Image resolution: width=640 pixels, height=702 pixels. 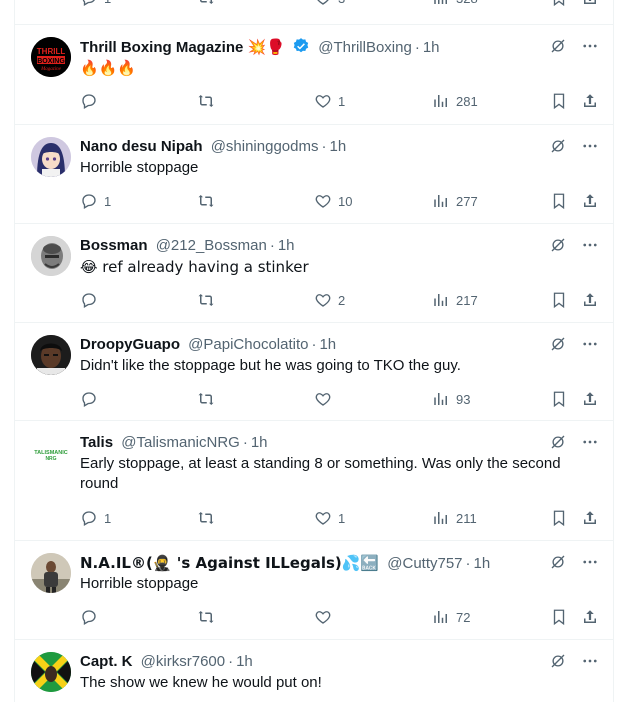 I want to click on reply-count: 1, so click(x=107, y=3).